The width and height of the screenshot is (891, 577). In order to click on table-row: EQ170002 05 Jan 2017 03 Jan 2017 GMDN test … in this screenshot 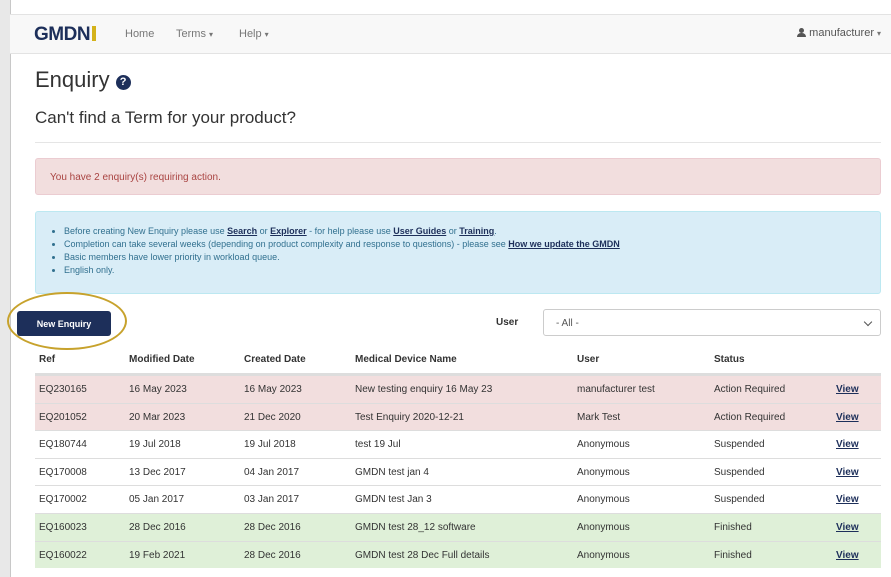, I will do `click(458, 499)`.